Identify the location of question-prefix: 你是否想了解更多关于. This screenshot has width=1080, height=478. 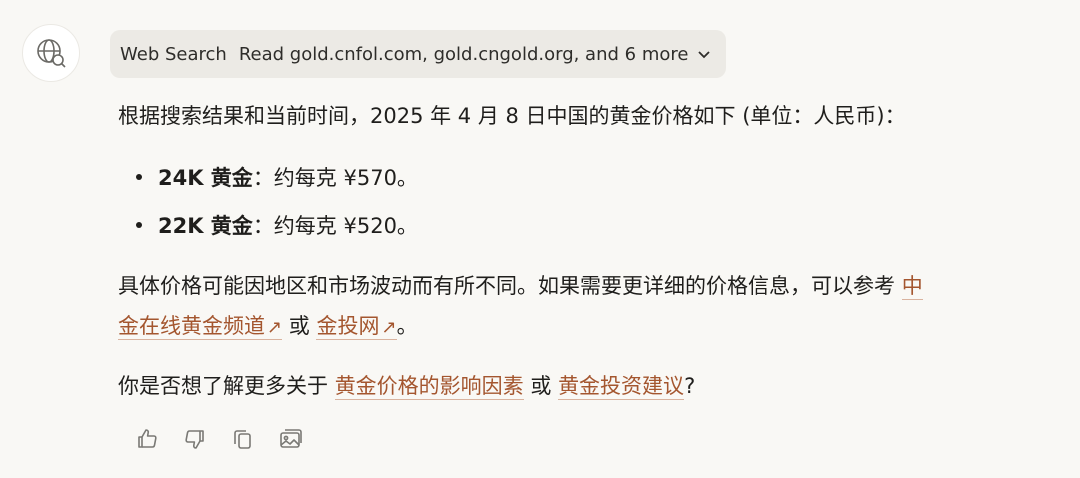
(223, 386).